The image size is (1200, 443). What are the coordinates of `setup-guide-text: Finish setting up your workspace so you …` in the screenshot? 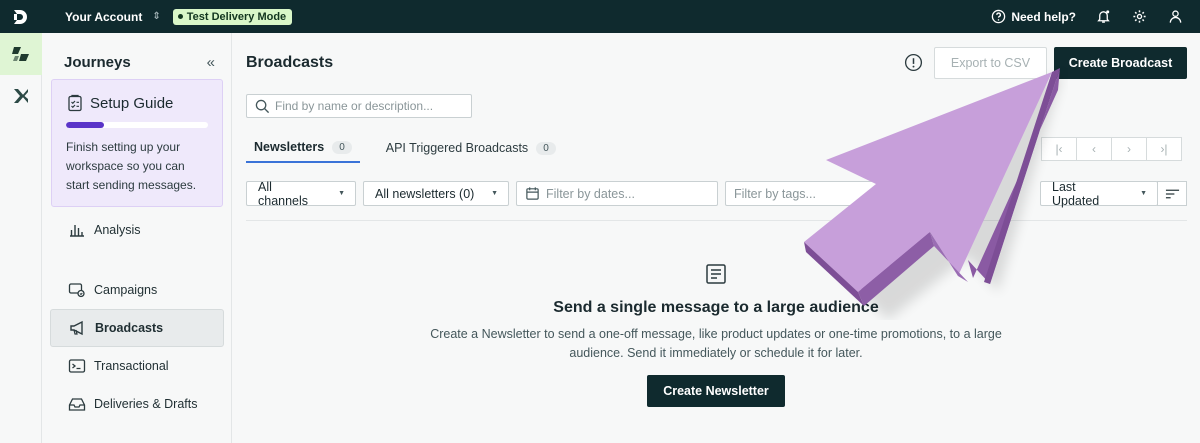 It's located at (131, 166).